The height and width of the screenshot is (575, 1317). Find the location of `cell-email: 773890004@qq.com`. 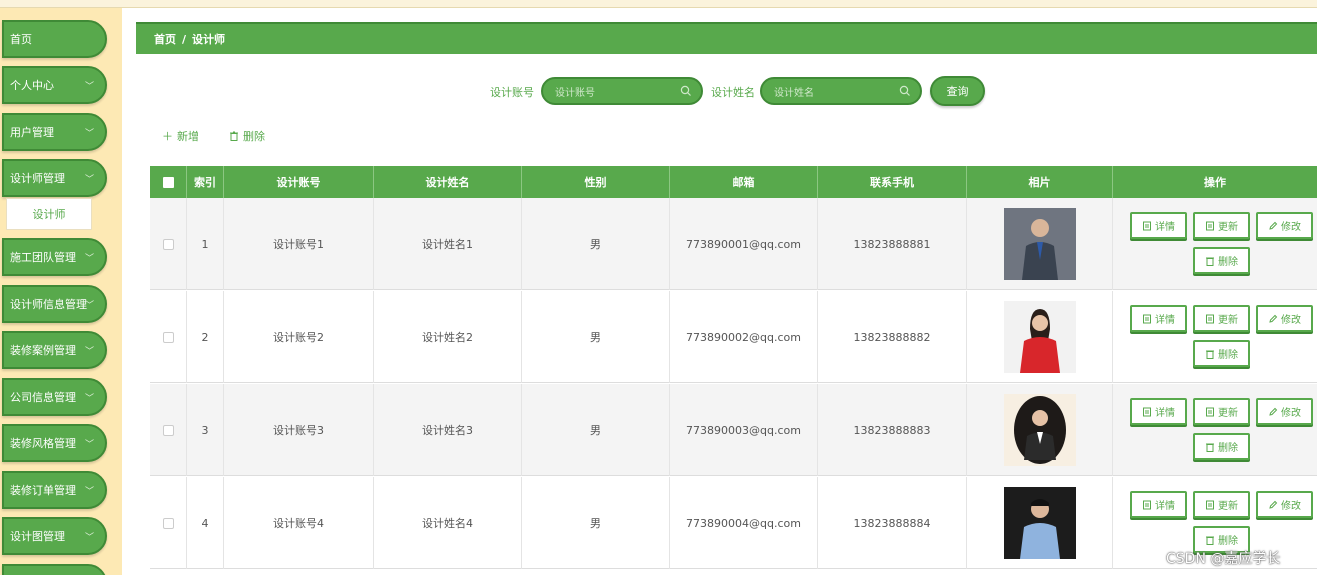

cell-email: 773890004@qq.com is located at coordinates (744, 523).